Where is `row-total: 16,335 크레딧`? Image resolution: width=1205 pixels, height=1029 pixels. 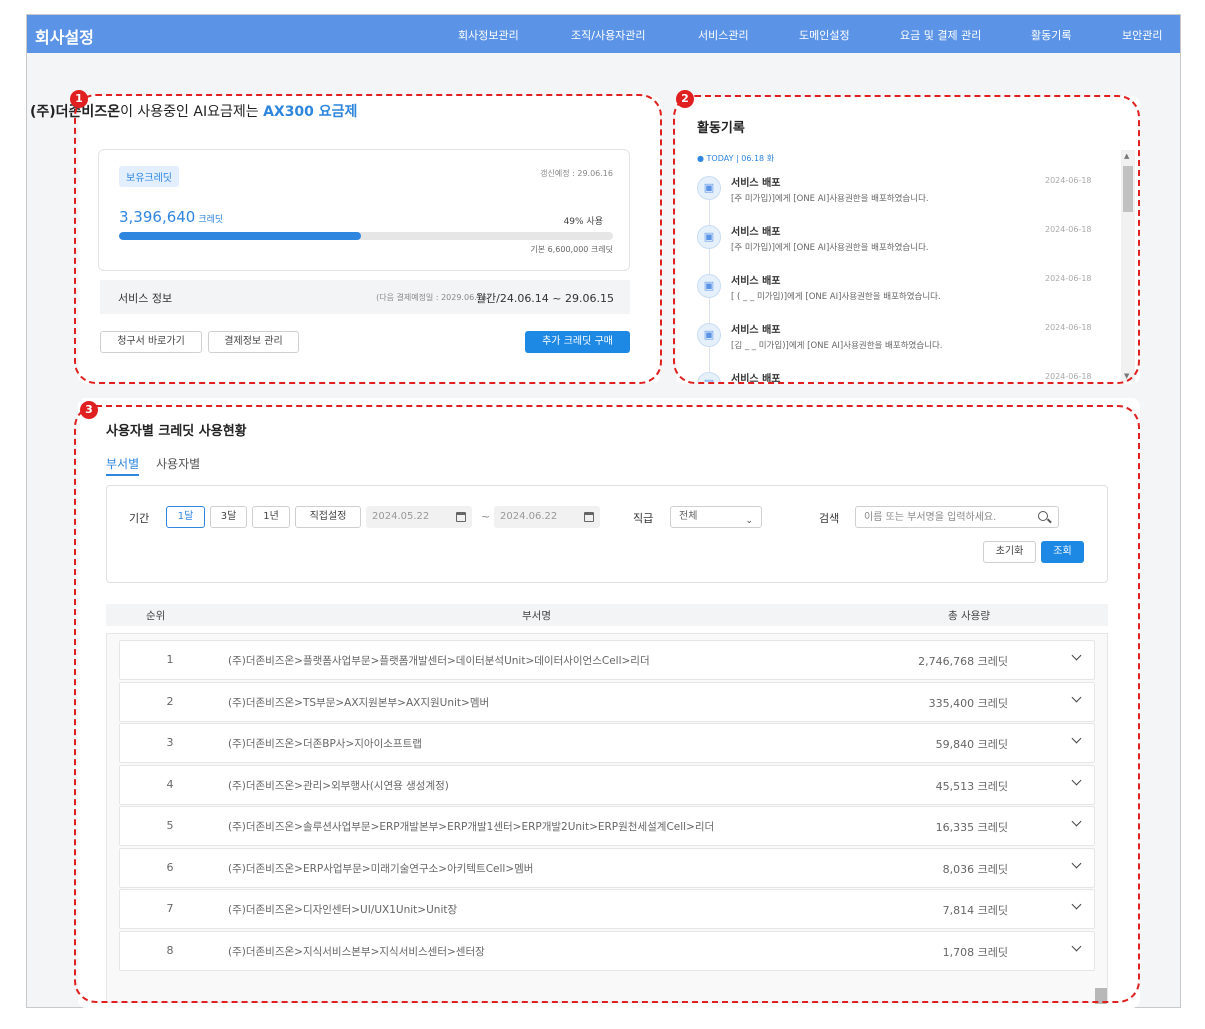
row-total: 16,335 크레딧 is located at coordinates (971, 827).